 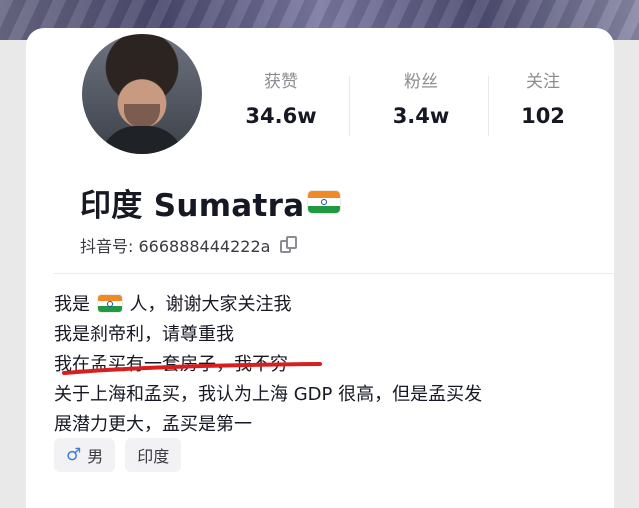 What do you see at coordinates (85, 455) in the screenshot?
I see `tag-gender: ♂ 男` at bounding box center [85, 455].